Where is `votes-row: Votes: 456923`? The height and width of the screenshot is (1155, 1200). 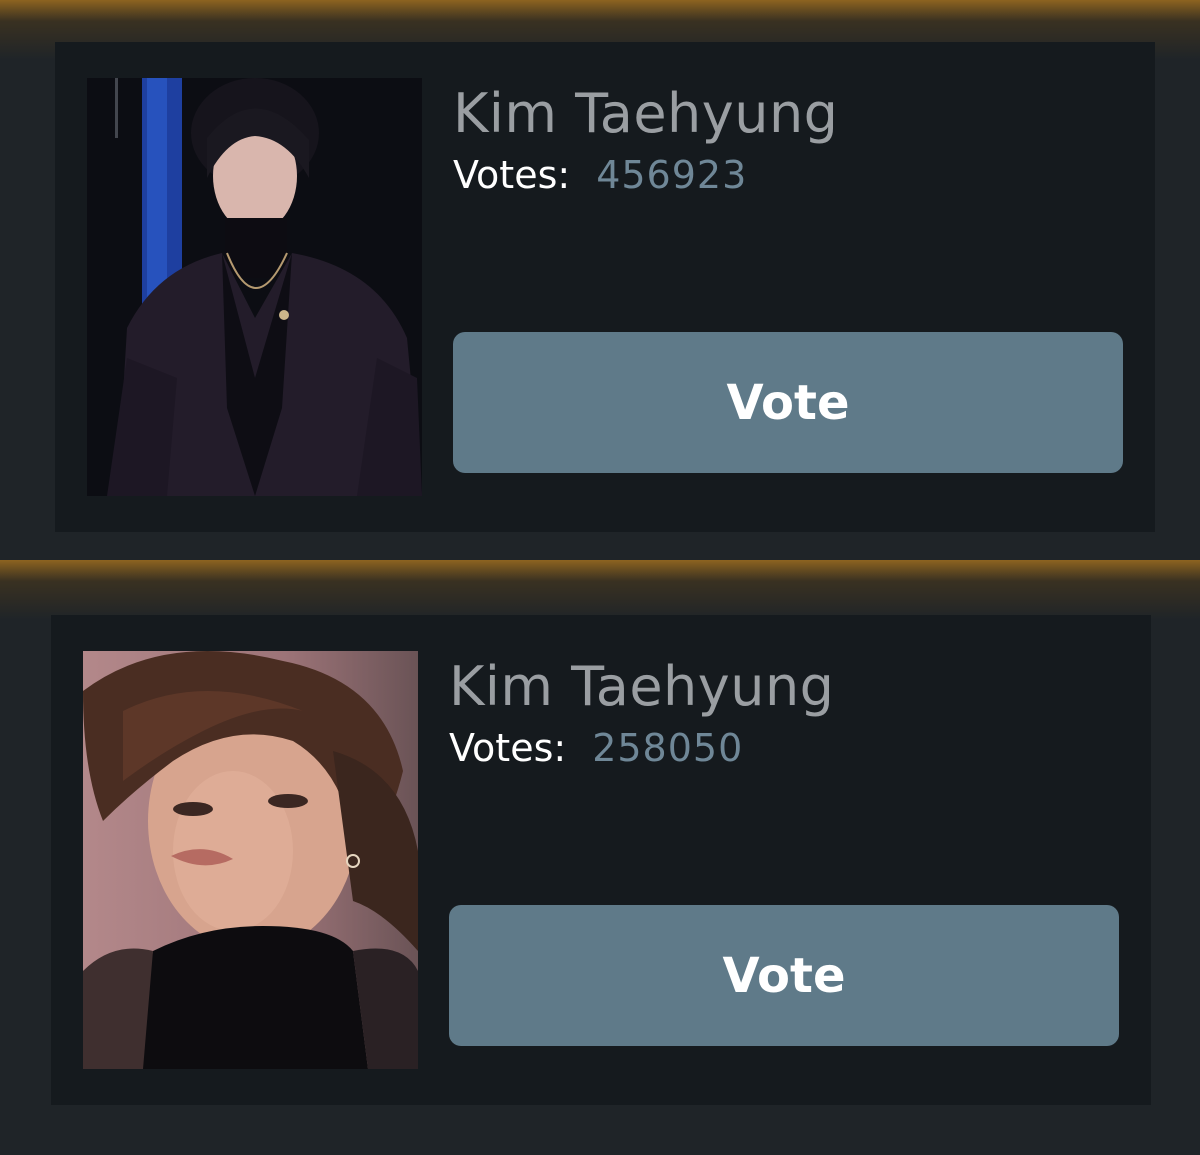 votes-row: Votes: 456923 is located at coordinates (600, 175).